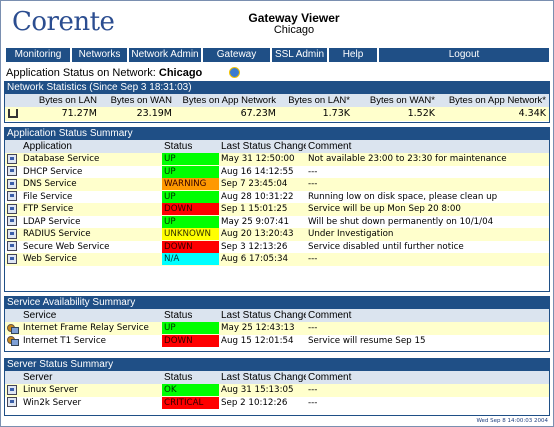 This screenshot has height=427, width=554. What do you see at coordinates (39, 55) in the screenshot?
I see `nav-monitoring: Monitoring` at bounding box center [39, 55].